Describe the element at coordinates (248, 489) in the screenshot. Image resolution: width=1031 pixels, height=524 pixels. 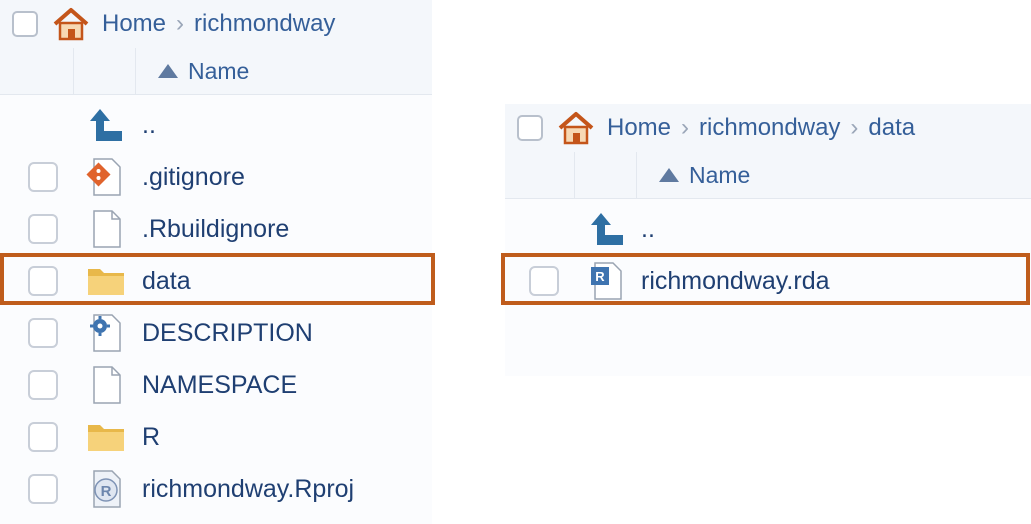
I see `file-name: richmondway.Rproj` at that location.